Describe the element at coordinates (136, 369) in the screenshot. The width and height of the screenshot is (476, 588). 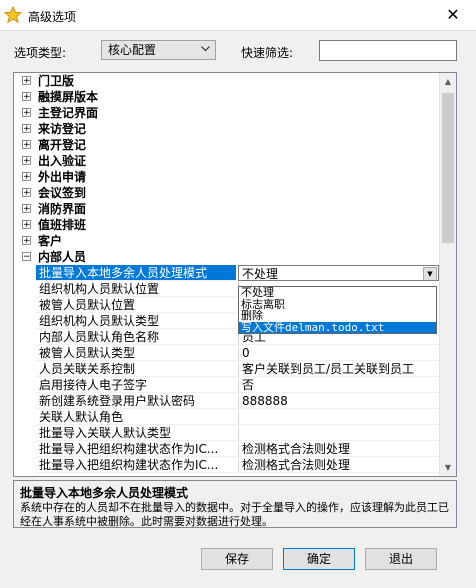
I see `property-name: 人员关联关系控制` at that location.